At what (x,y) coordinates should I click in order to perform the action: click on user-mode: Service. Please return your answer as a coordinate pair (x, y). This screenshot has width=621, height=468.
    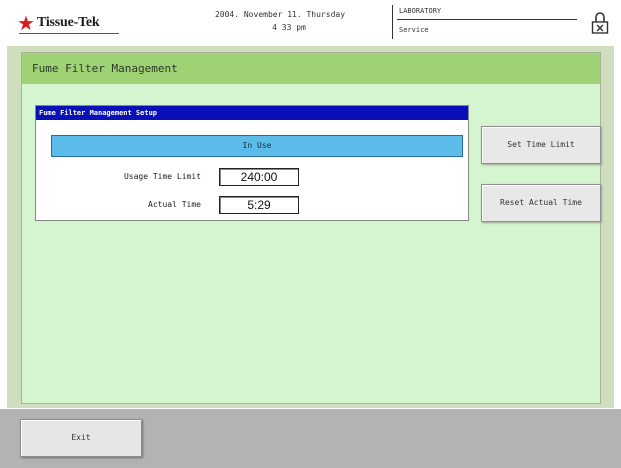
    Looking at the image, I should click on (414, 30).